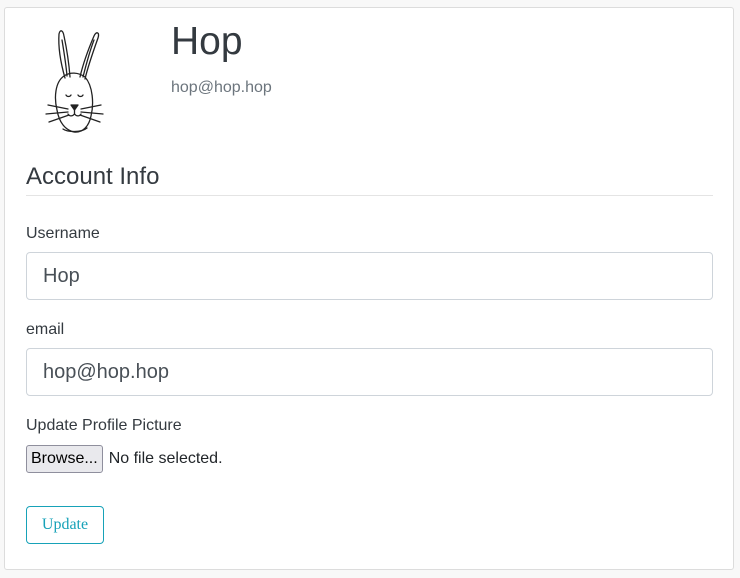 The height and width of the screenshot is (578, 740). I want to click on username-label: Username, so click(63, 233).